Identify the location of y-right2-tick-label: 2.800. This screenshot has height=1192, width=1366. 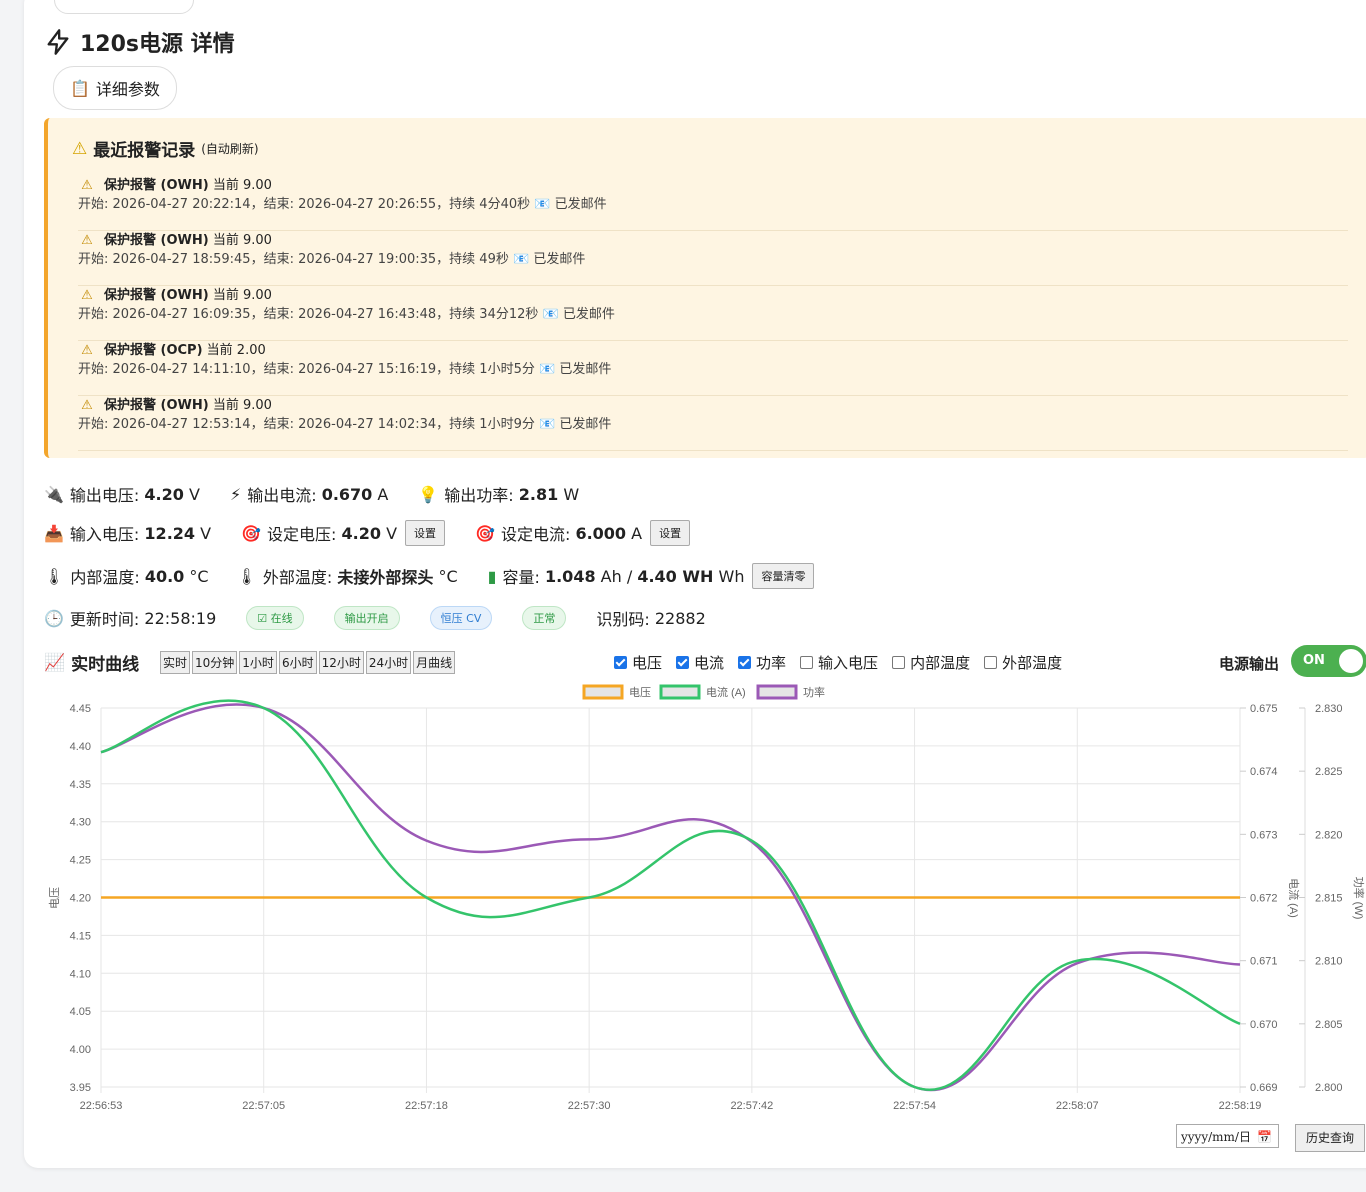
(1329, 1088).